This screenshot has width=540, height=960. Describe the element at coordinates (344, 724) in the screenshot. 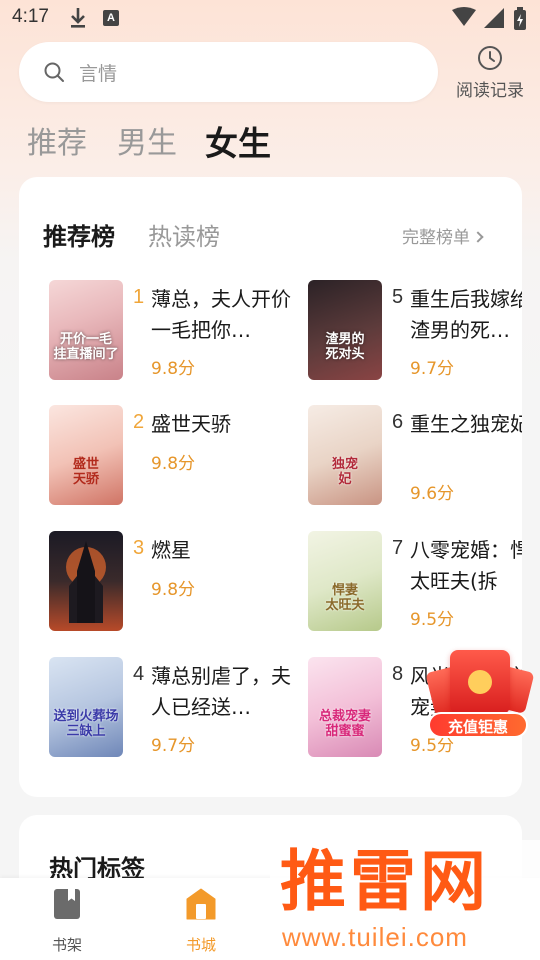

I see `cover-title: 总裁宠妻 甜蜜蜜` at that location.